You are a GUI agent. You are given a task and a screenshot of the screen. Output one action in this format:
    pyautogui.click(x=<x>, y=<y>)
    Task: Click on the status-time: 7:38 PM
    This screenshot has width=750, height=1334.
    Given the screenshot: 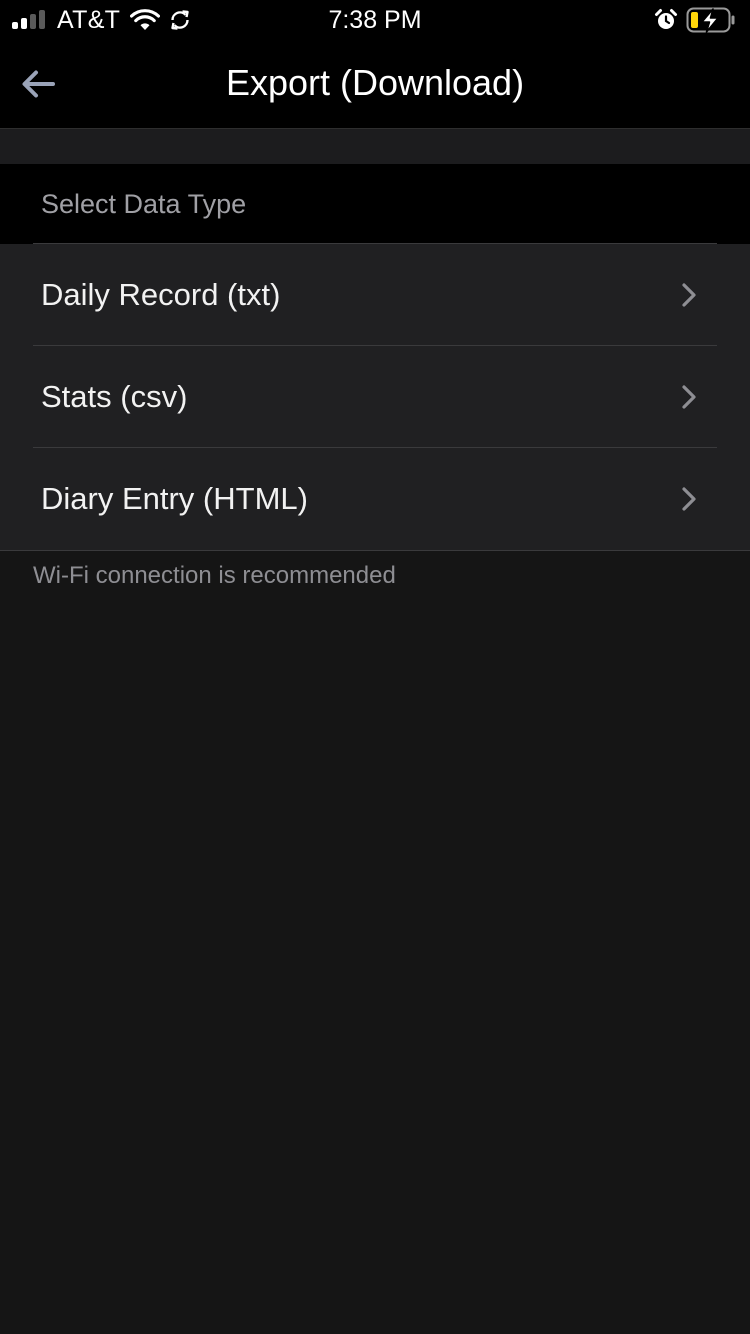 What is the action you would take?
    pyautogui.click(x=375, y=20)
    